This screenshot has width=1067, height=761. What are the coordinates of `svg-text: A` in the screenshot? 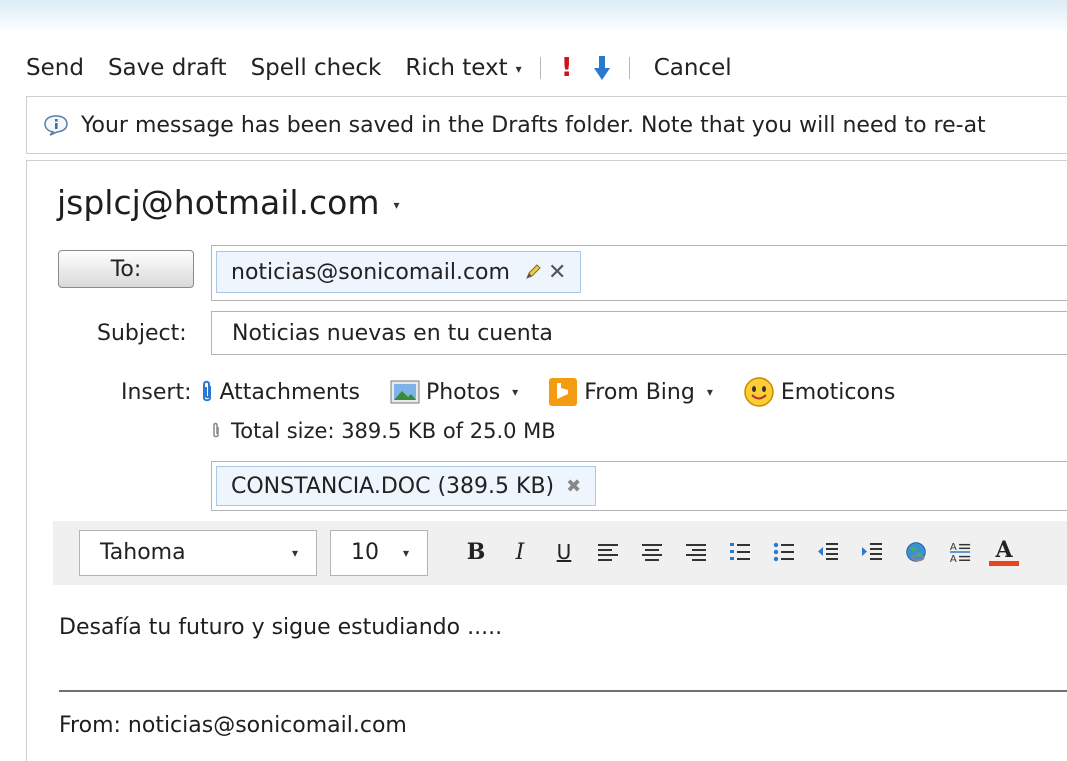 It's located at (953, 559).